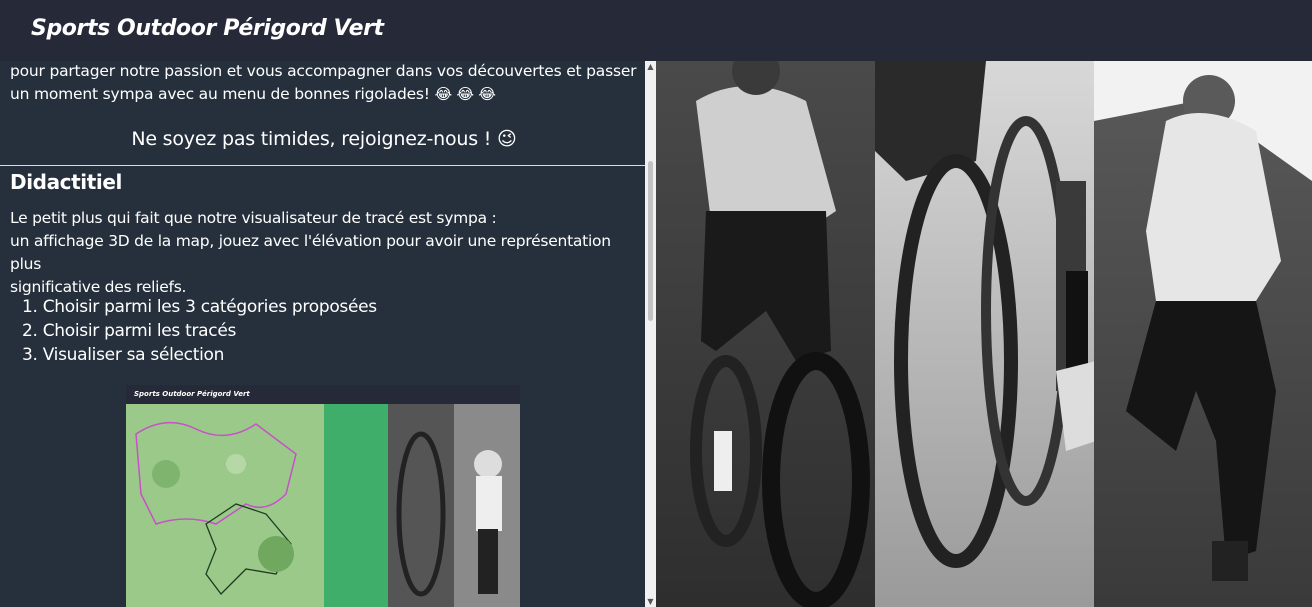 This screenshot has height=607, width=1312. Describe the element at coordinates (66, 182) in the screenshot. I see `section-title: Didactitiel` at that location.